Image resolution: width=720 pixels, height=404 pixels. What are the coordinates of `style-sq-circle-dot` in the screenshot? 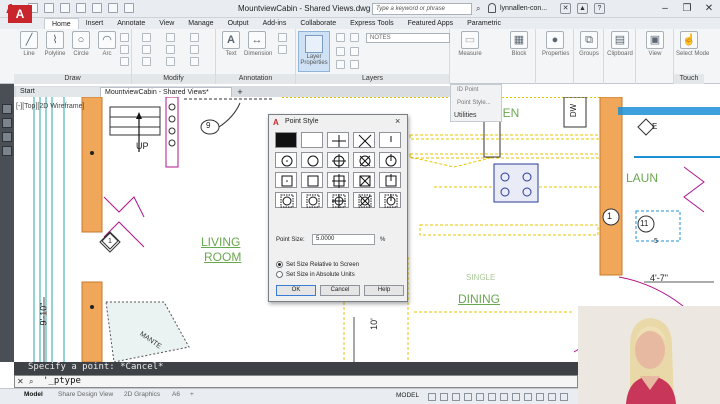 It's located at (286, 200).